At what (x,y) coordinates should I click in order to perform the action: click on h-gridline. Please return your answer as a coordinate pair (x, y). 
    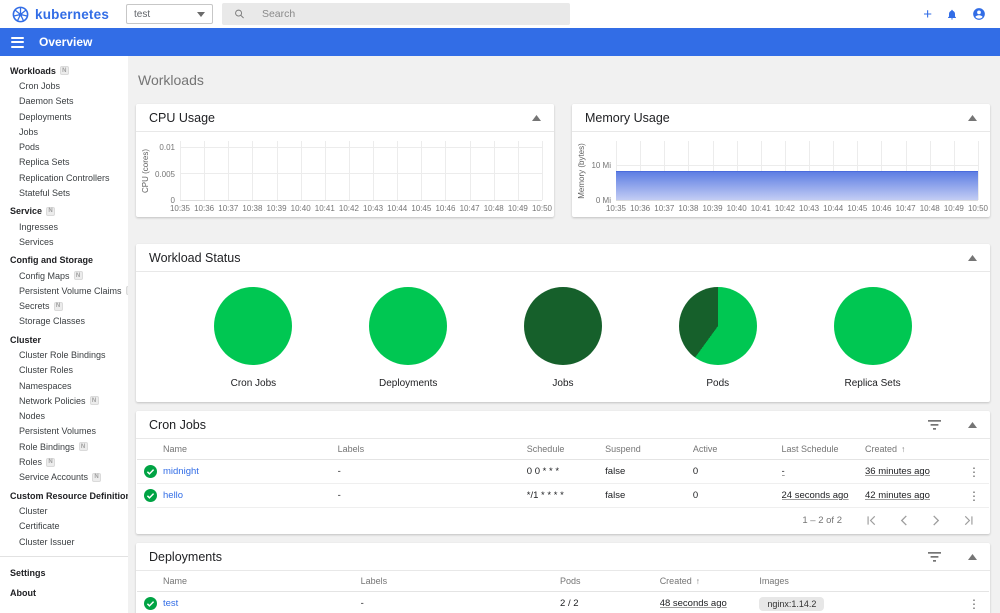
    Looking at the image, I should click on (361, 174).